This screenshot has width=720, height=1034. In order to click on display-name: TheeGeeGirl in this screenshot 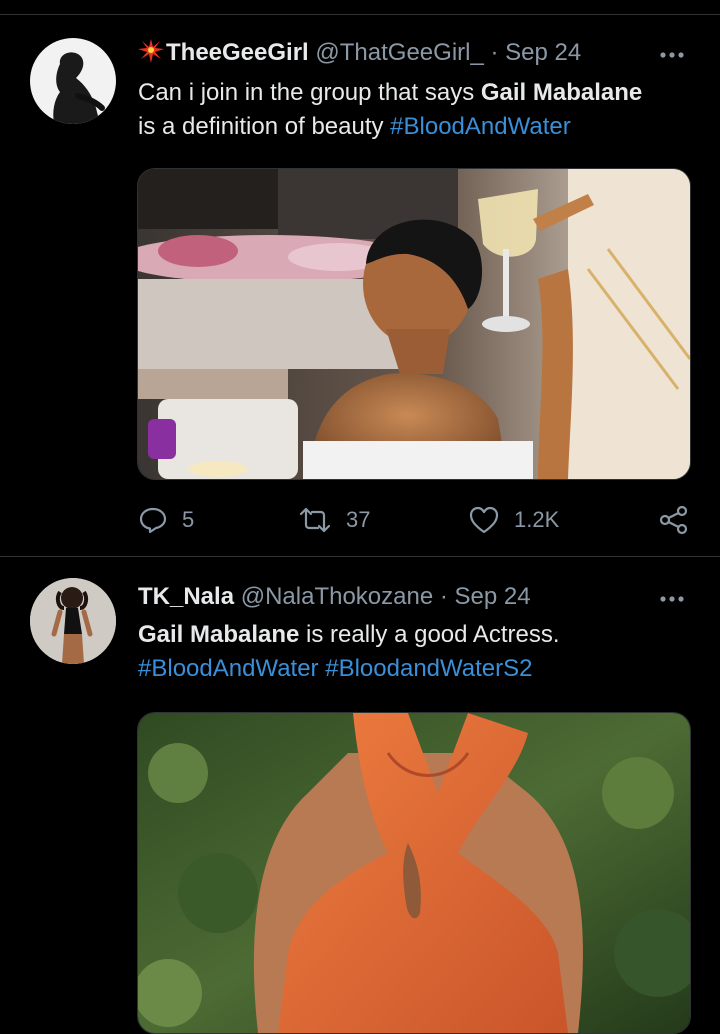, I will do `click(237, 52)`.